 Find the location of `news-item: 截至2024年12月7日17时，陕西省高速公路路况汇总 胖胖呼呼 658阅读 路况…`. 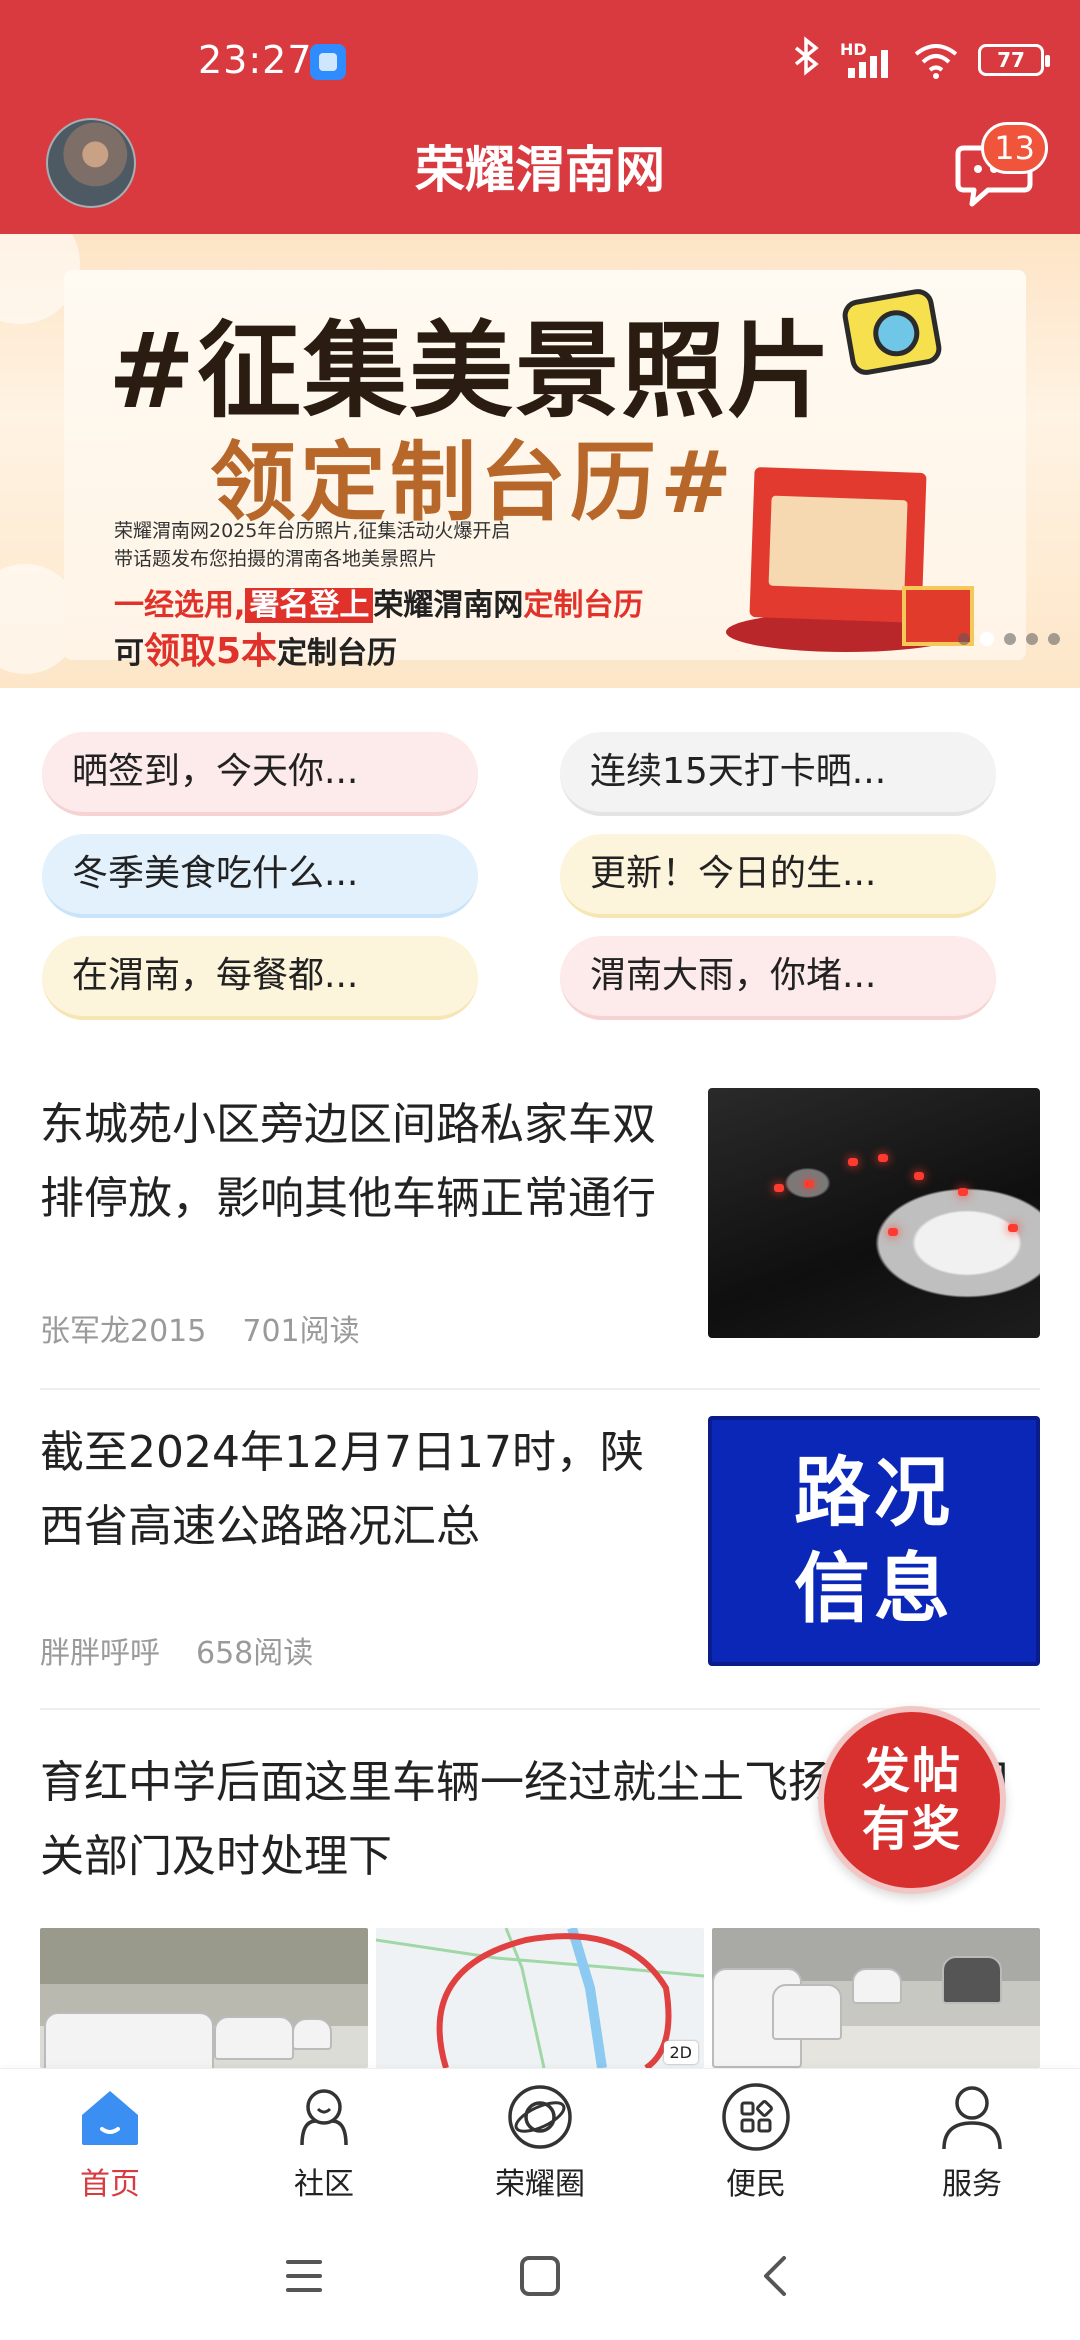

news-item: 截至2024年12月7日17时，陕西省高速公路路况汇总 胖胖呼呼 658阅读 路况… is located at coordinates (540, 1543).